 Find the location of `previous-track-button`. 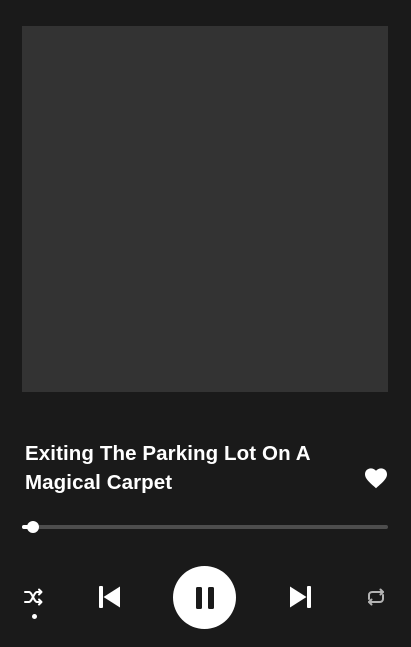

previous-track-button is located at coordinates (109, 597).